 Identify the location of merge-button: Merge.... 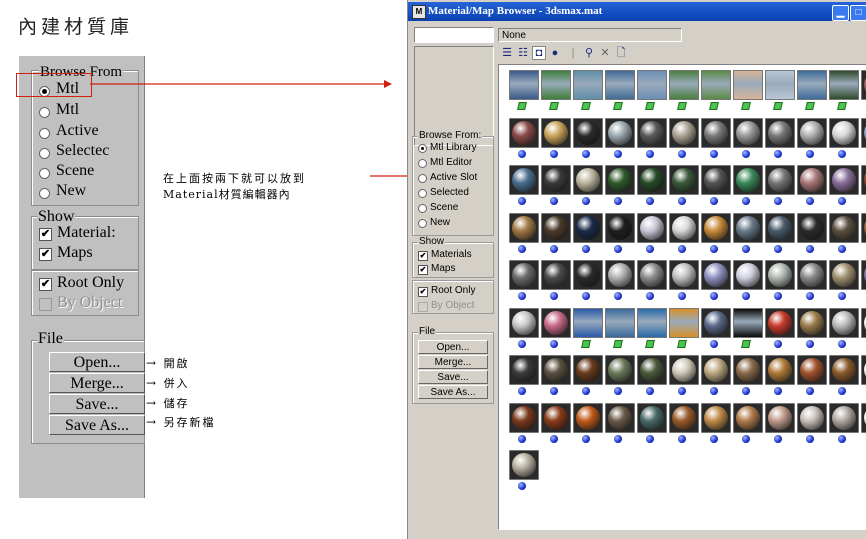
(453, 362).